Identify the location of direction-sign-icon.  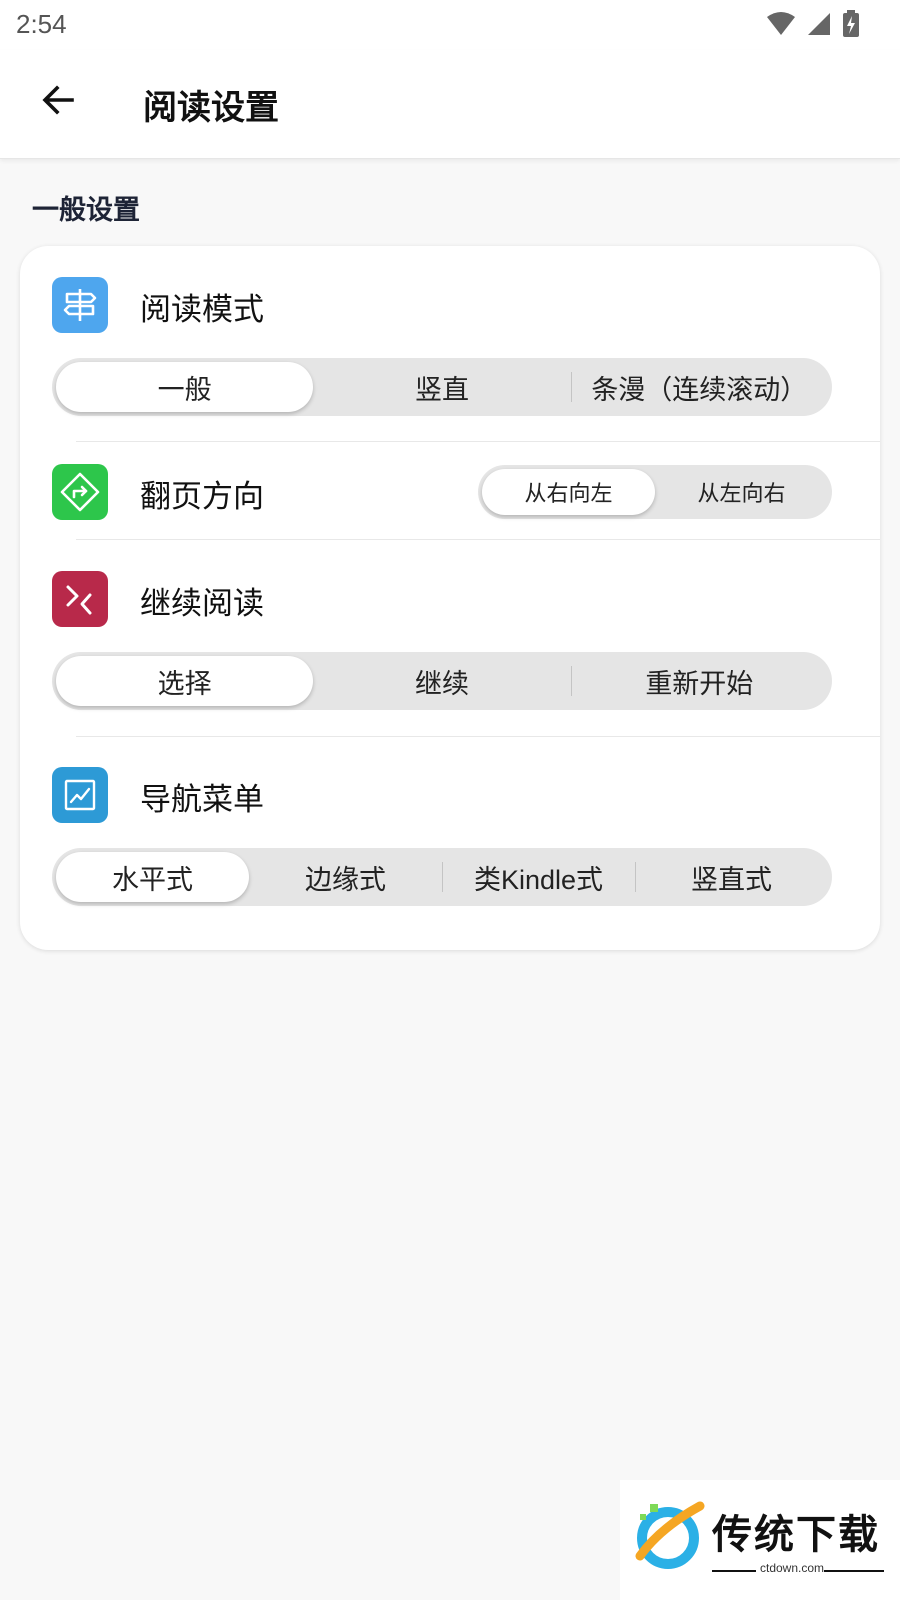
(80, 492).